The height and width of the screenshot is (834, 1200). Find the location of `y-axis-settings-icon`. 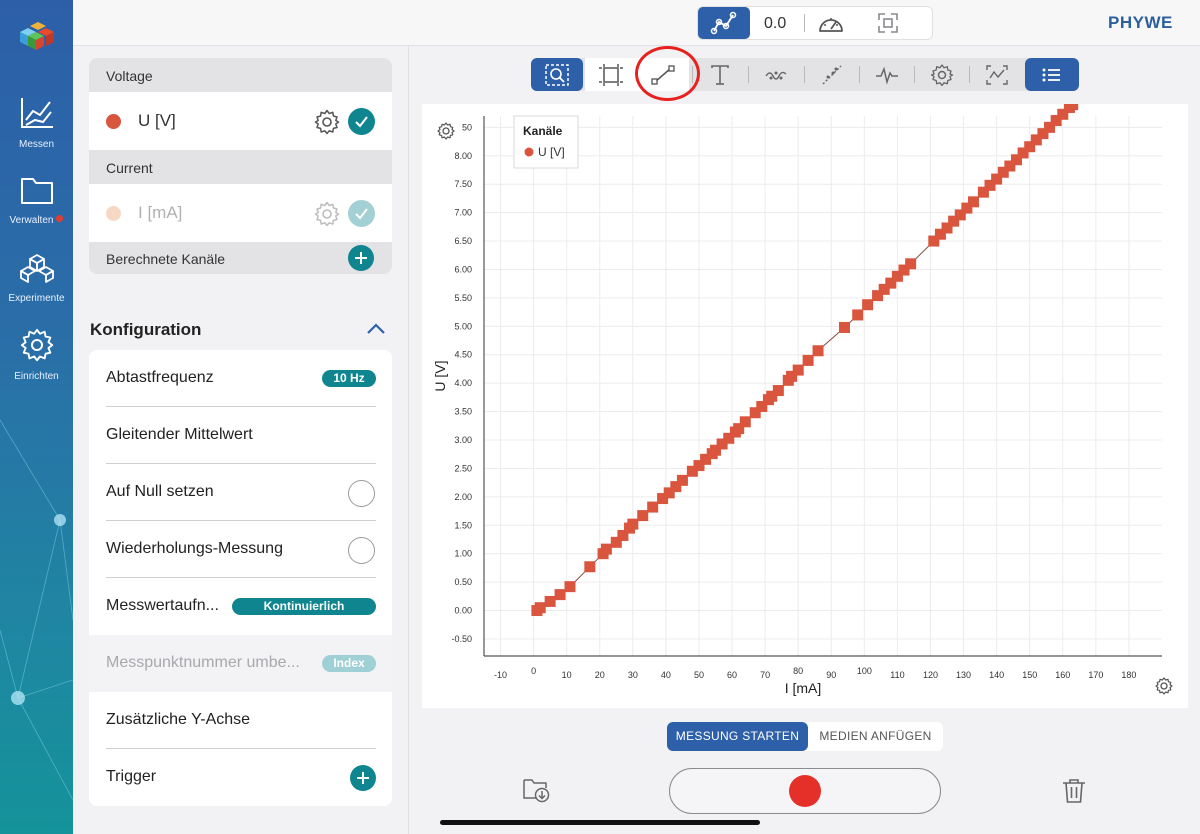

y-axis-settings-icon is located at coordinates (446, 131).